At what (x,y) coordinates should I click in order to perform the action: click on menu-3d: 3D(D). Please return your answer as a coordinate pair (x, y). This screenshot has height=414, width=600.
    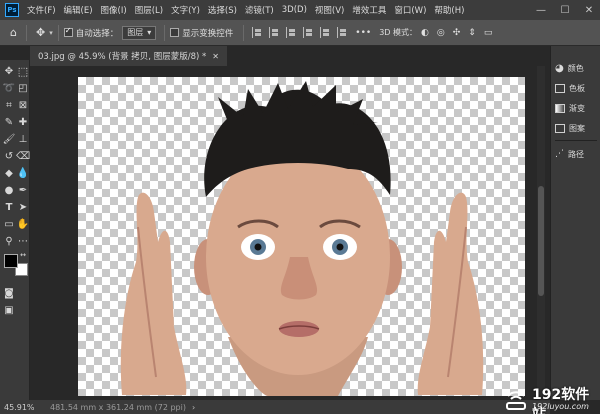
    Looking at the image, I should click on (294, 10).